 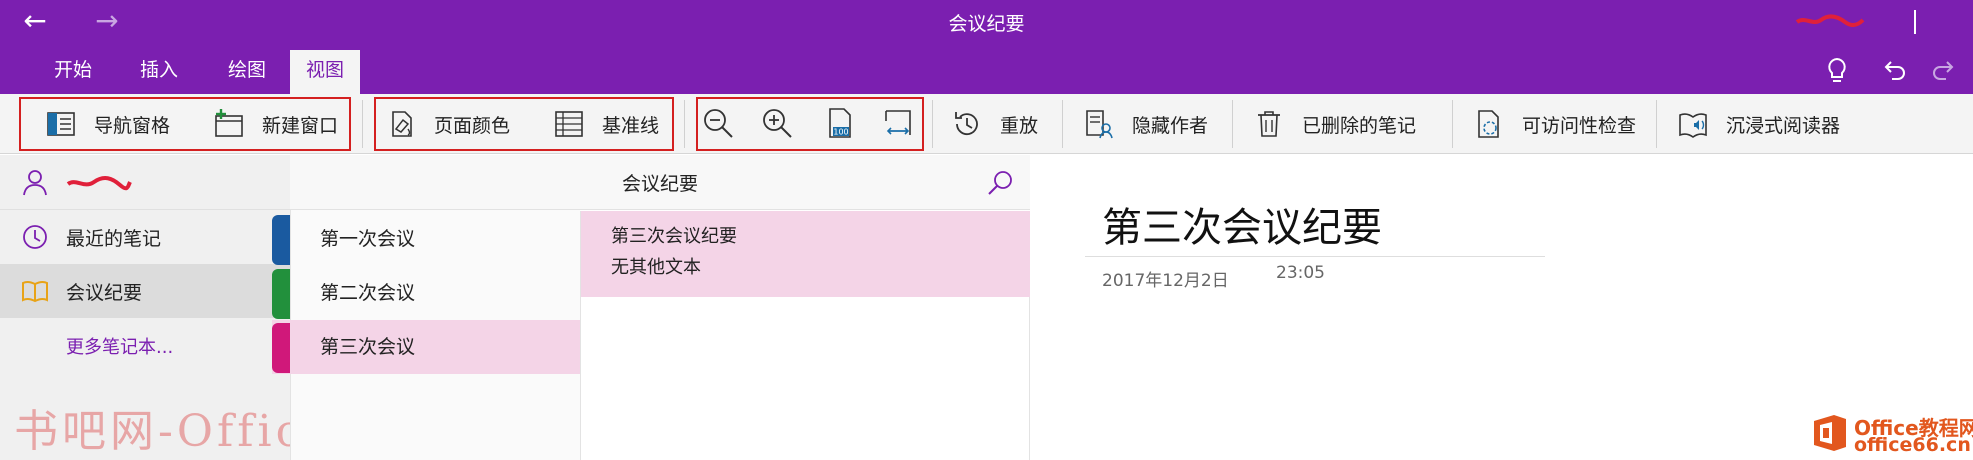 I want to click on ribbon-tab-bar: 开始 插入 绘图 视图, so click(x=986, y=69).